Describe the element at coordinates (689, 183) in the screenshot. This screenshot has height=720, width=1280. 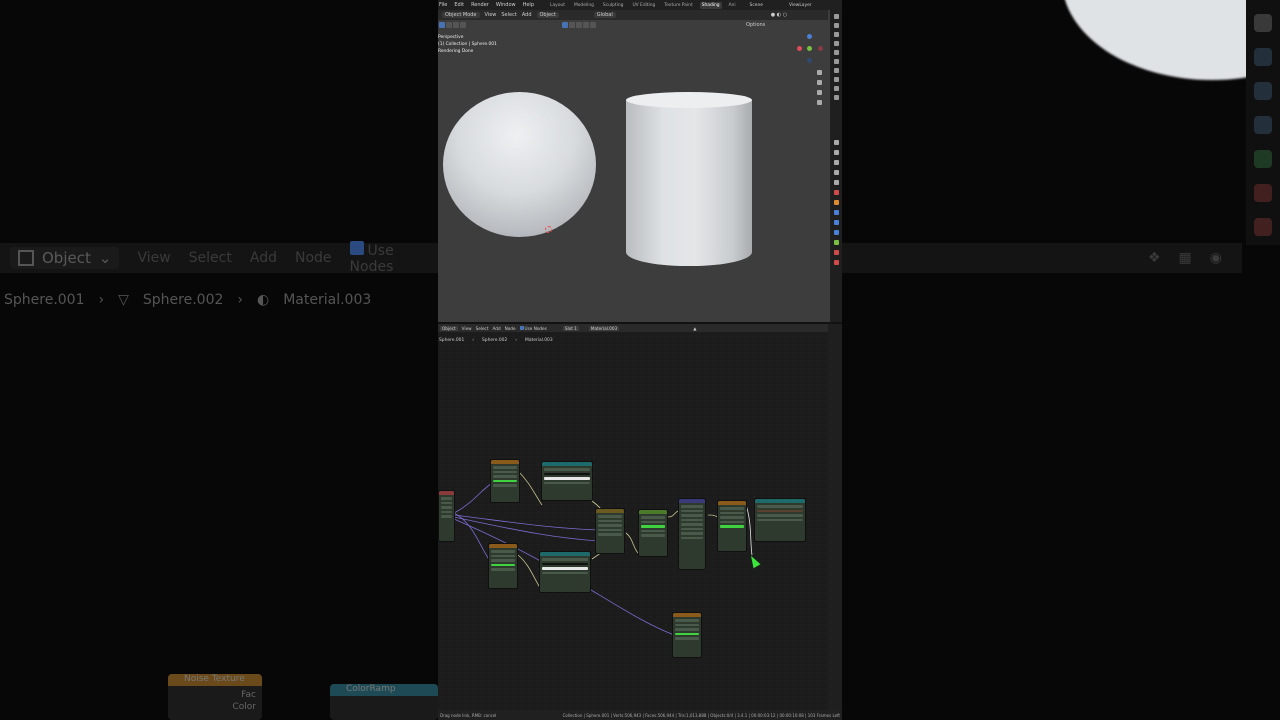
I see `cylinder-object` at that location.